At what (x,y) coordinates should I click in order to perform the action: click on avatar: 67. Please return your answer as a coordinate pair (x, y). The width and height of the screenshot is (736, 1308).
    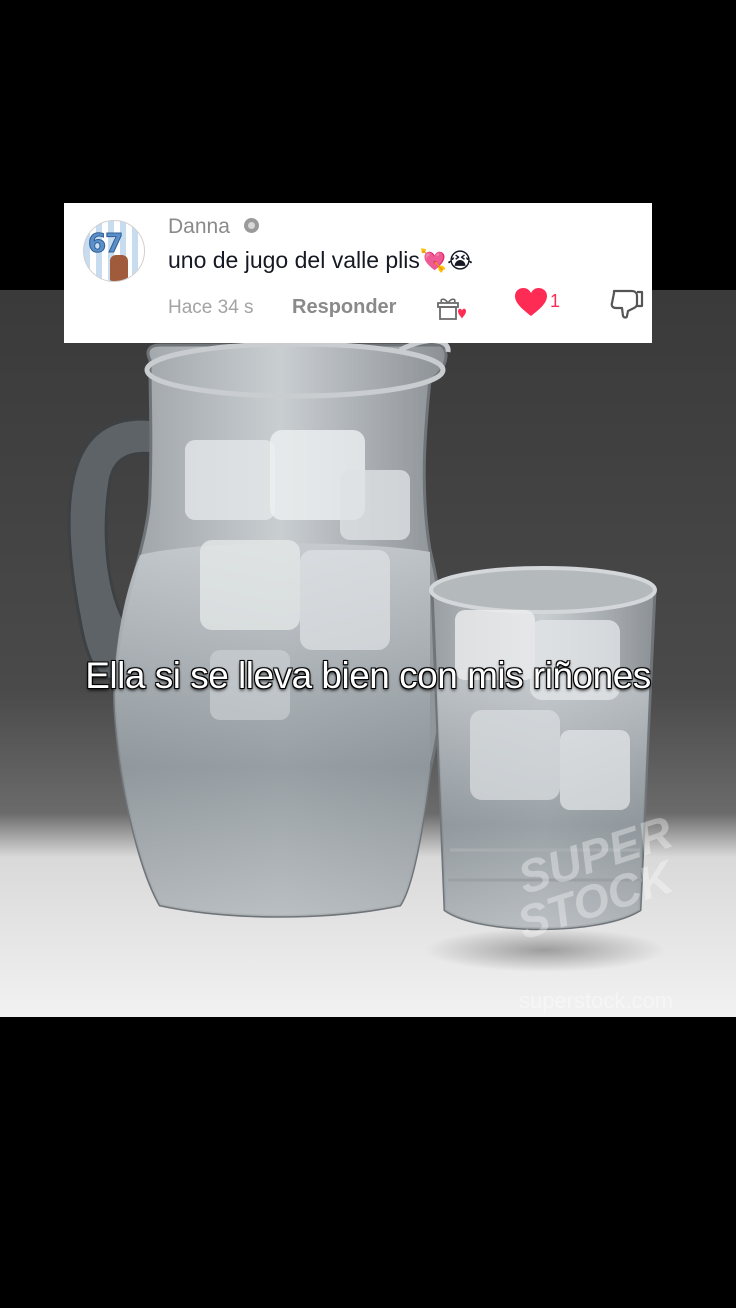
    Looking at the image, I should click on (114, 251).